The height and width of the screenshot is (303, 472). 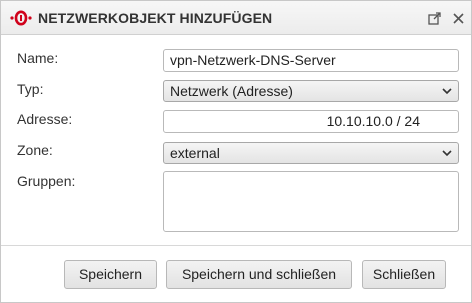 I want to click on adresse-input: 10.10.10.0 / 24, so click(x=311, y=121).